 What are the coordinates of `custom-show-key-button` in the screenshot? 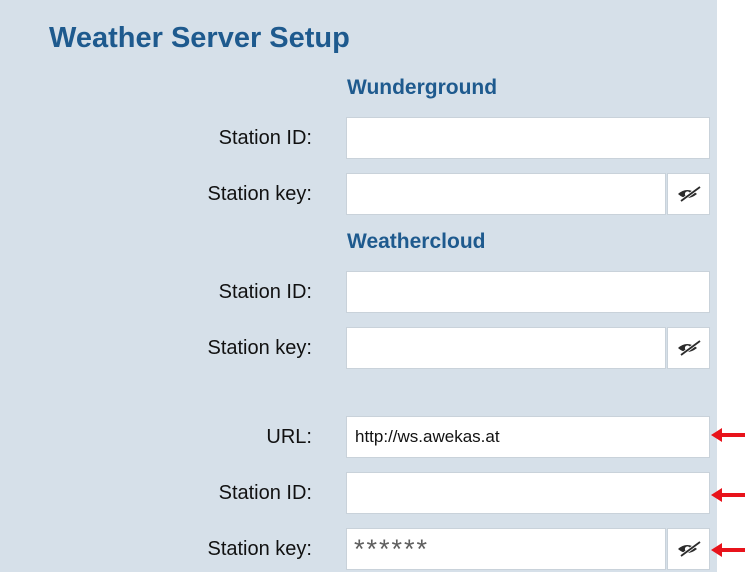 It's located at (688, 549).